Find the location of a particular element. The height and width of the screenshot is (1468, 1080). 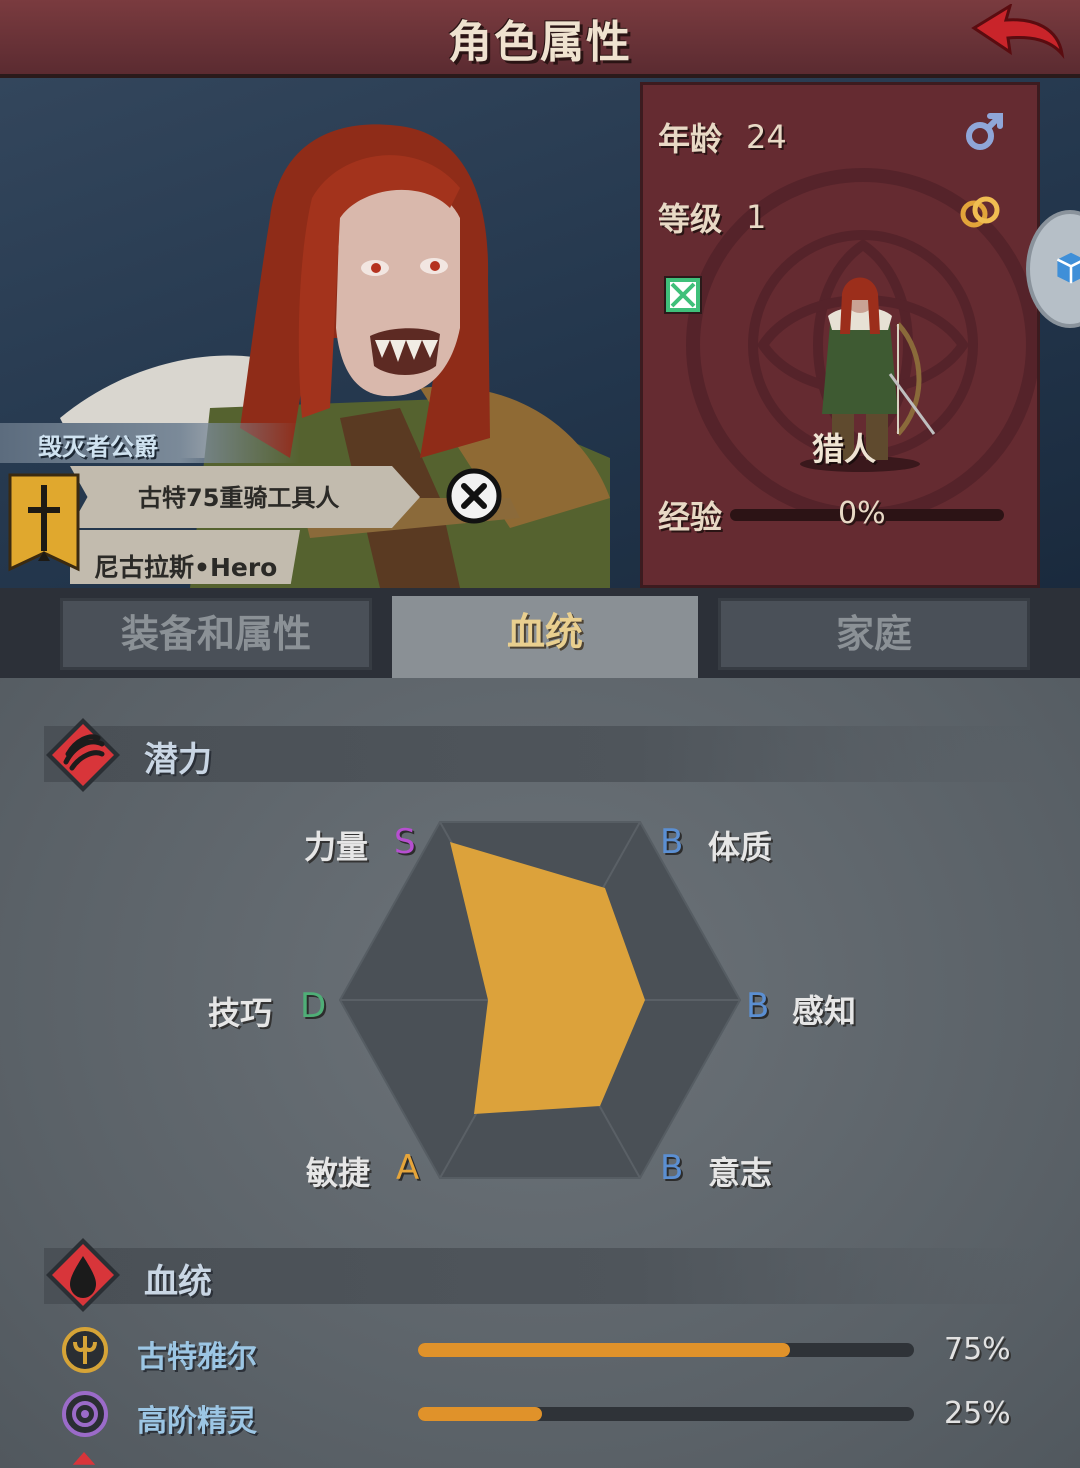

page-title: 角色属性 is located at coordinates (540, 42).